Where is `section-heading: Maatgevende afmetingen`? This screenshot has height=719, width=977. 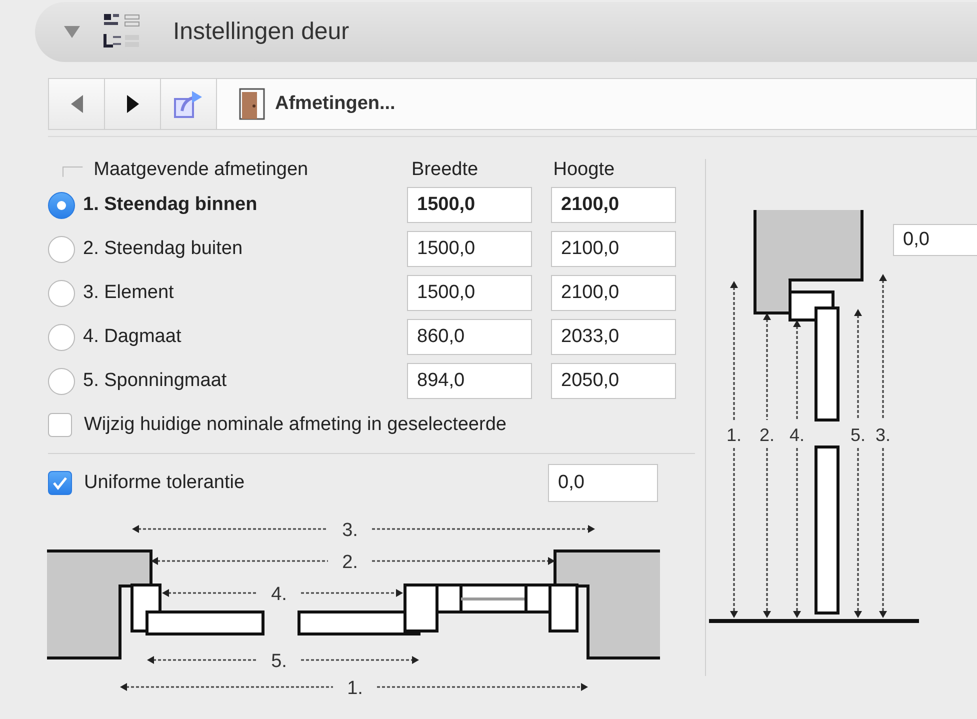 section-heading: Maatgevende afmetingen is located at coordinates (202, 170).